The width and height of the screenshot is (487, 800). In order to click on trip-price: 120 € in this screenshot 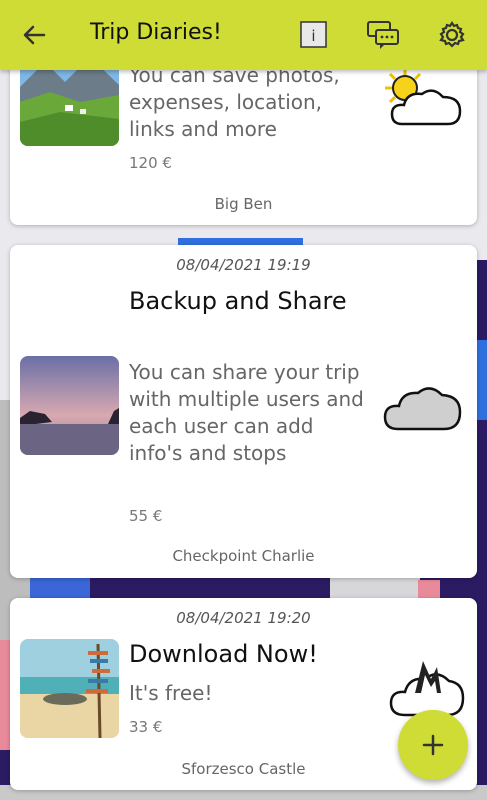, I will do `click(150, 163)`.